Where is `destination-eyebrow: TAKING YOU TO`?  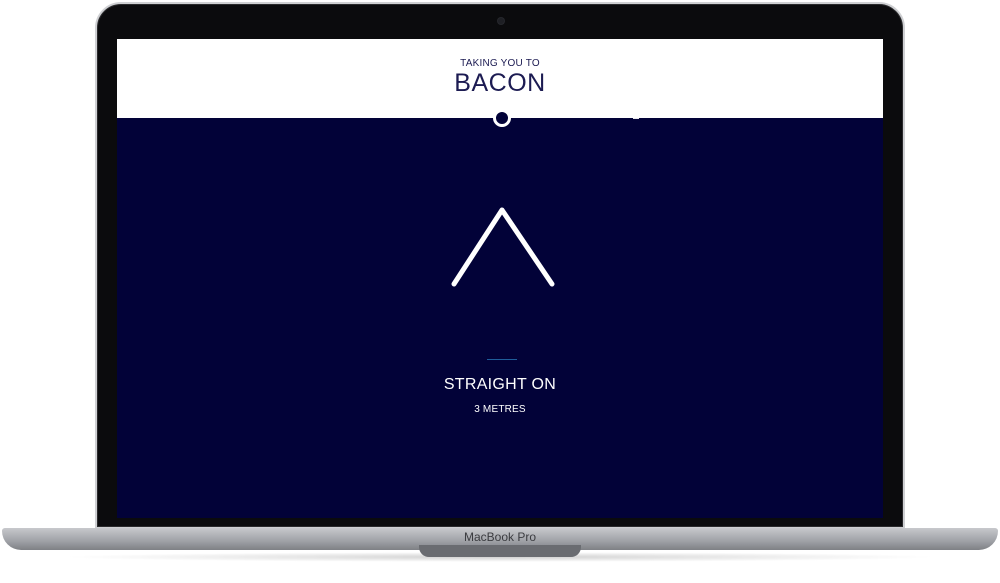
destination-eyebrow: TAKING YOU TO is located at coordinates (500, 63).